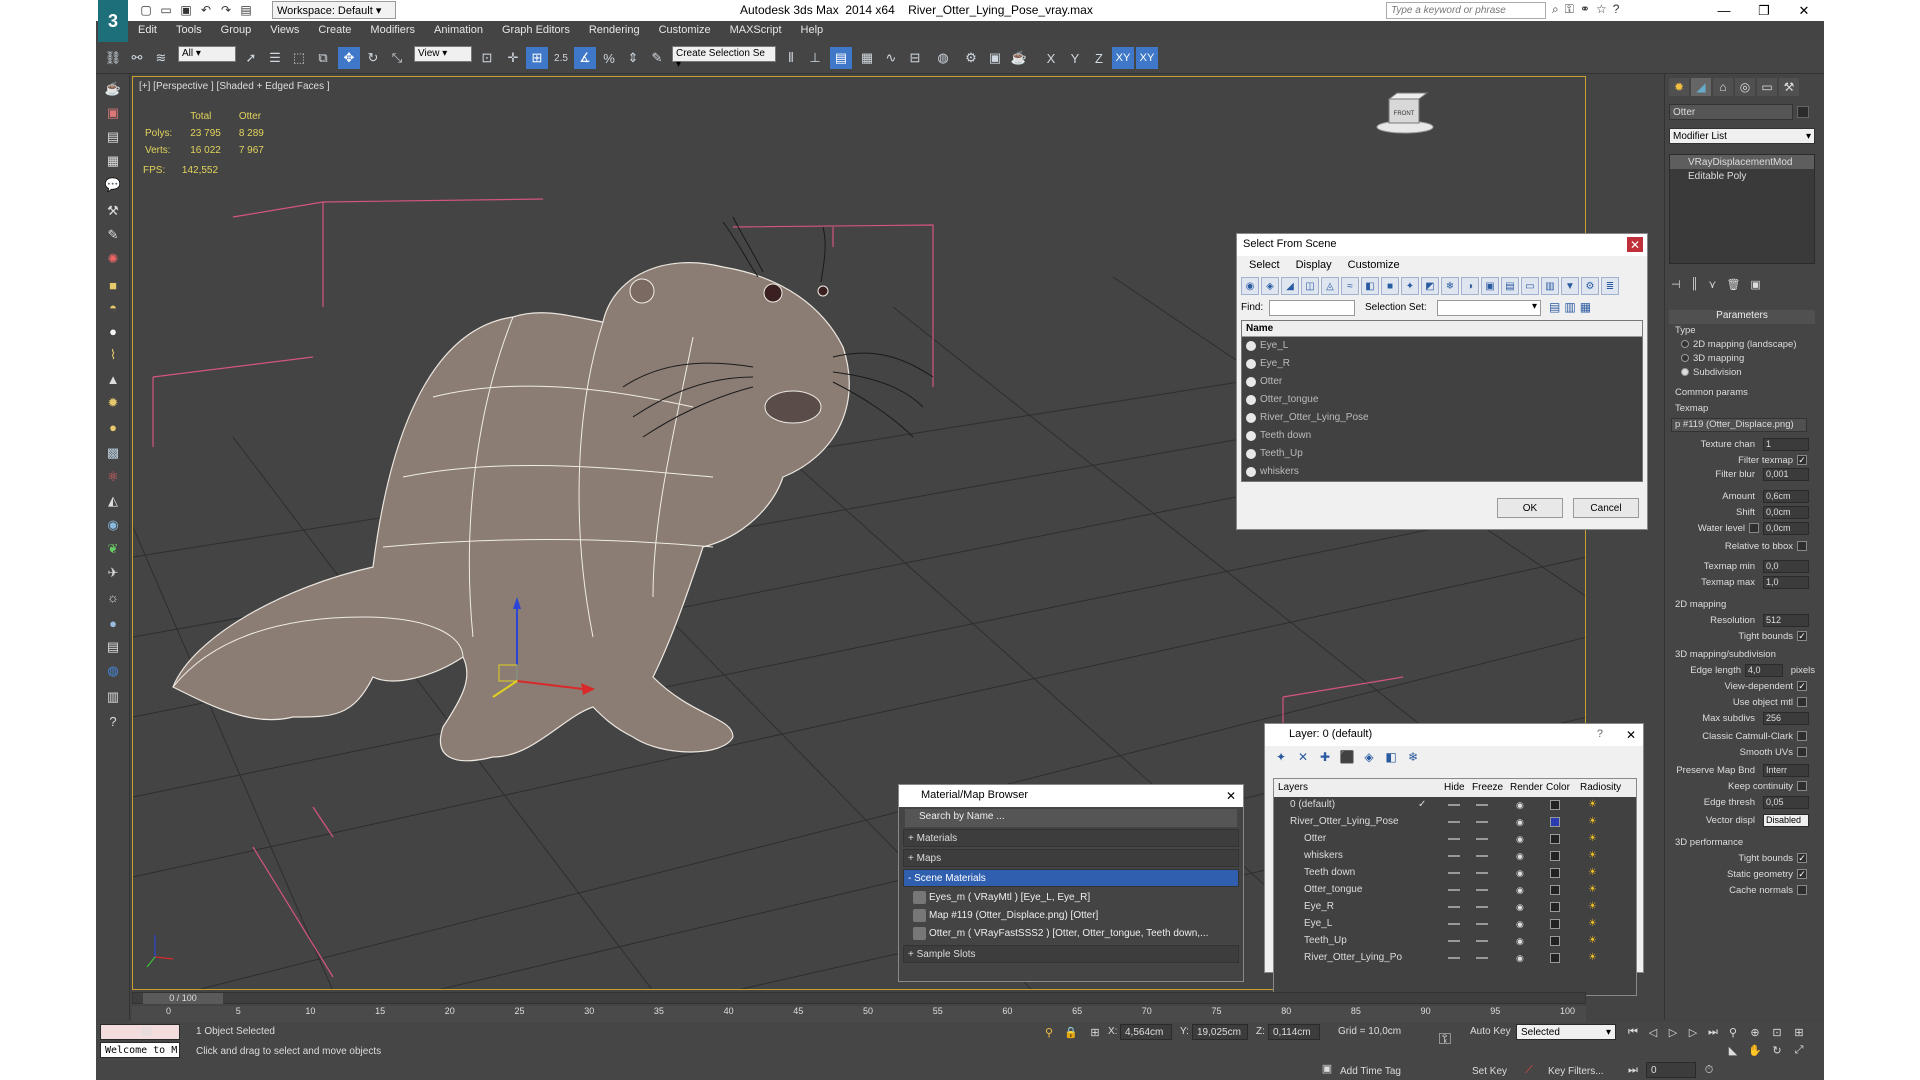  Describe the element at coordinates (1724, 10) in the screenshot. I see `minimize-icon: —` at that location.